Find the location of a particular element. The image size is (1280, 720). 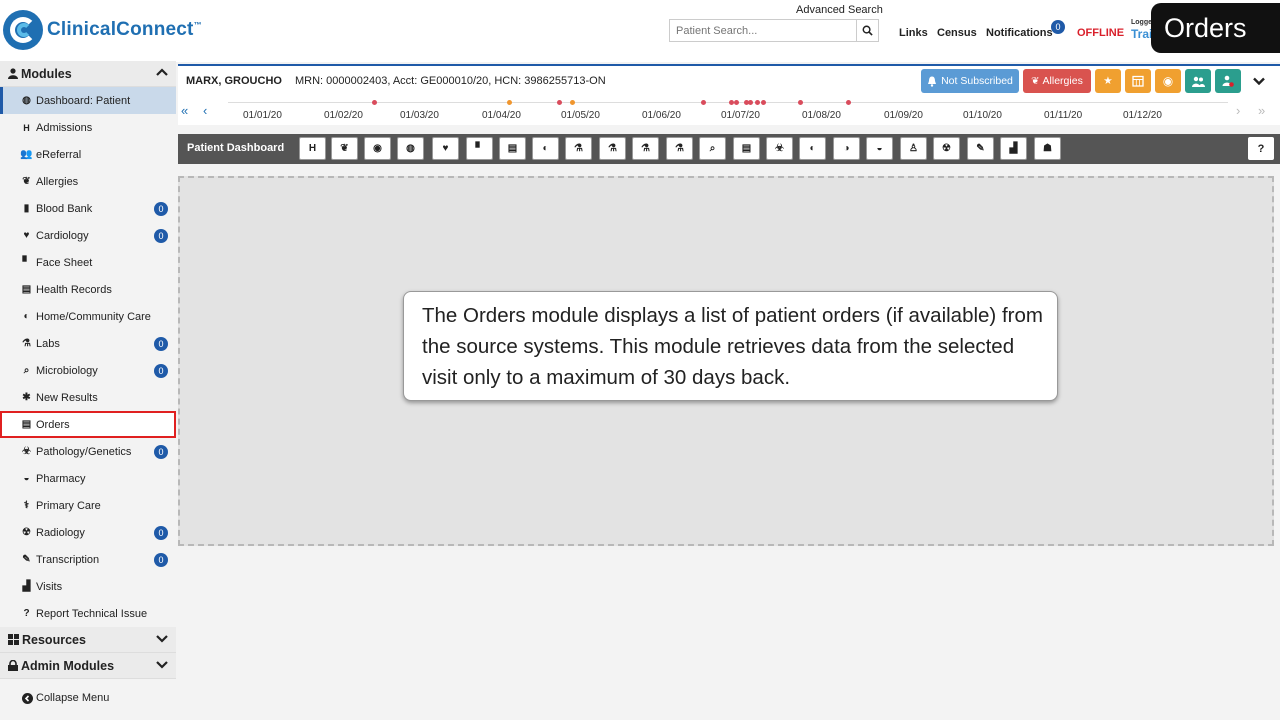

links-menu: Links is located at coordinates (913, 33).